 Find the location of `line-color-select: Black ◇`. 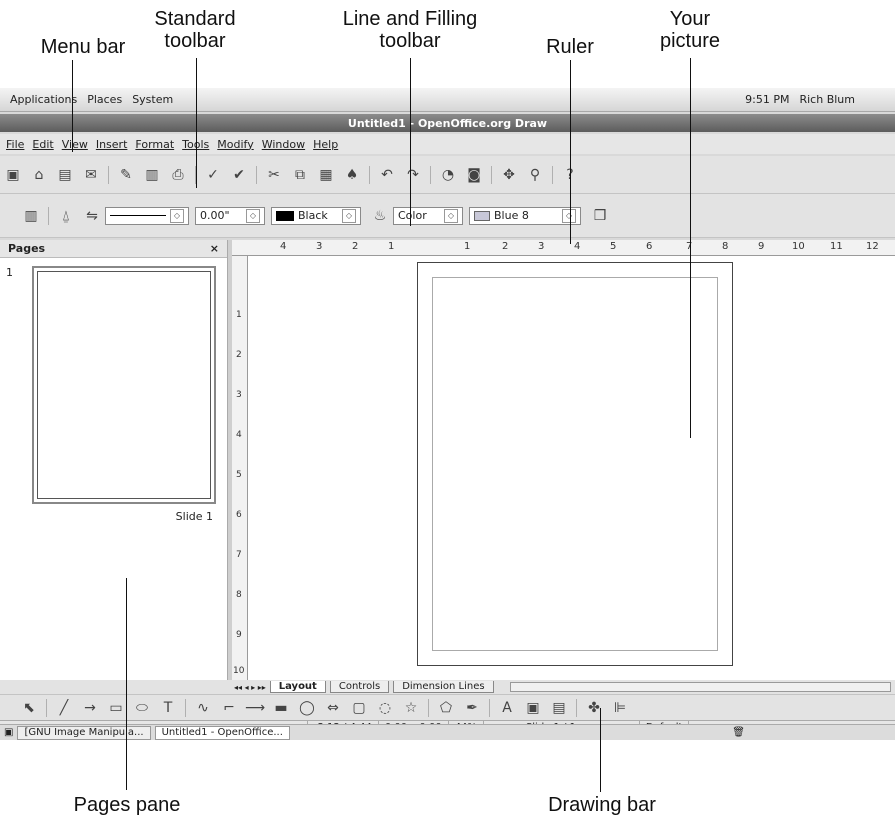

line-color-select: Black ◇ is located at coordinates (316, 215).